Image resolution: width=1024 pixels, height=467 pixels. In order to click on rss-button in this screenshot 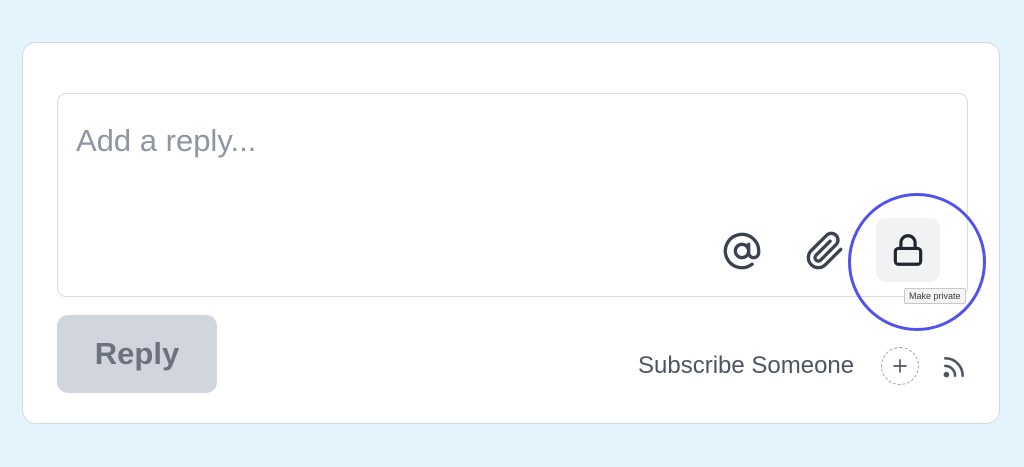, I will do `click(954, 367)`.